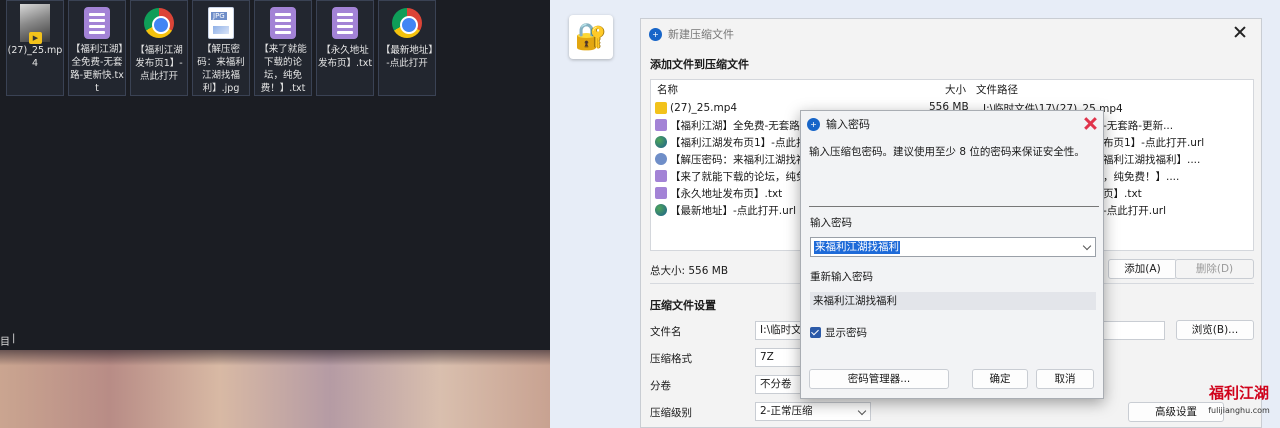  I want to click on desktop-file-url: 【最新地址】-点此打开, so click(407, 48).